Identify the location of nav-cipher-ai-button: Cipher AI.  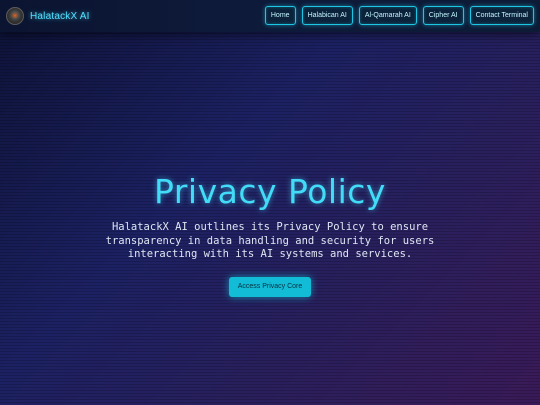
(443, 15).